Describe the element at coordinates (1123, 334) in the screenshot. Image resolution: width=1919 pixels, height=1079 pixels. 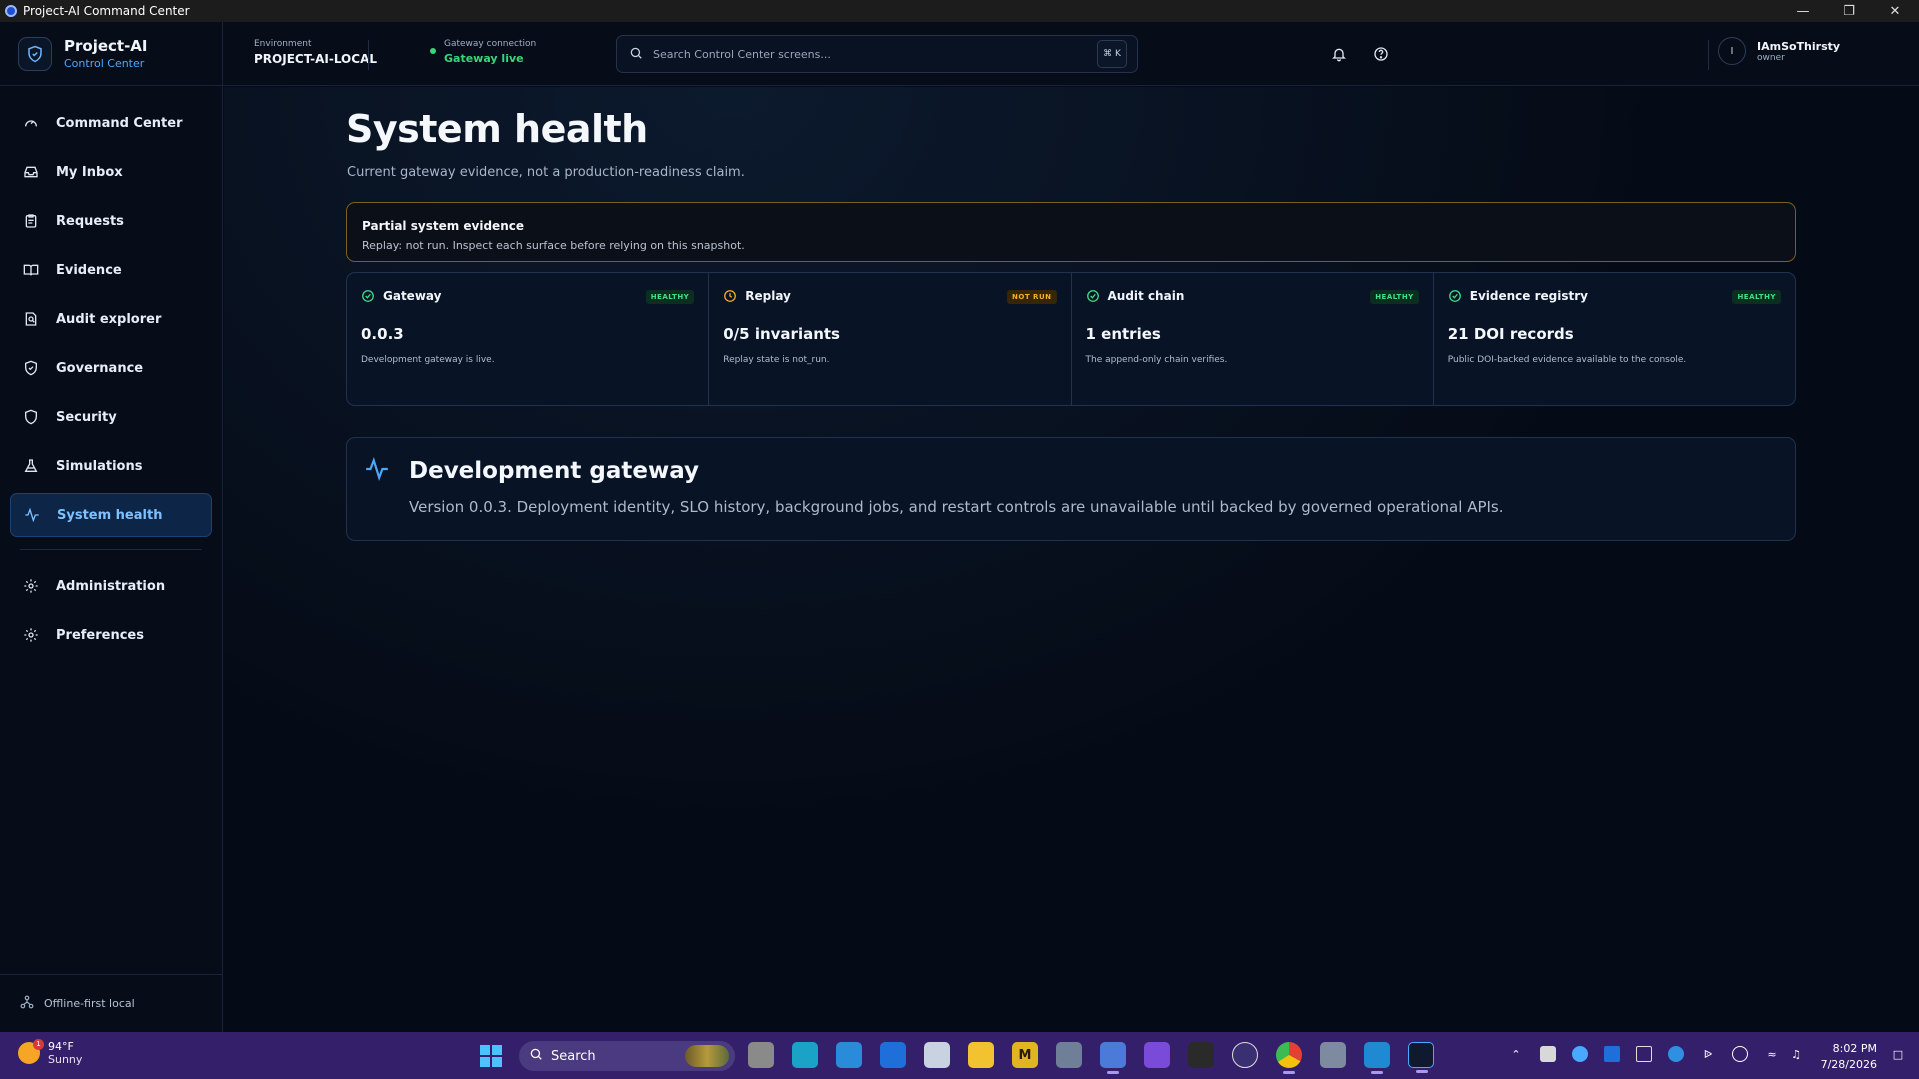
I see `card-value: 1 entries` at that location.